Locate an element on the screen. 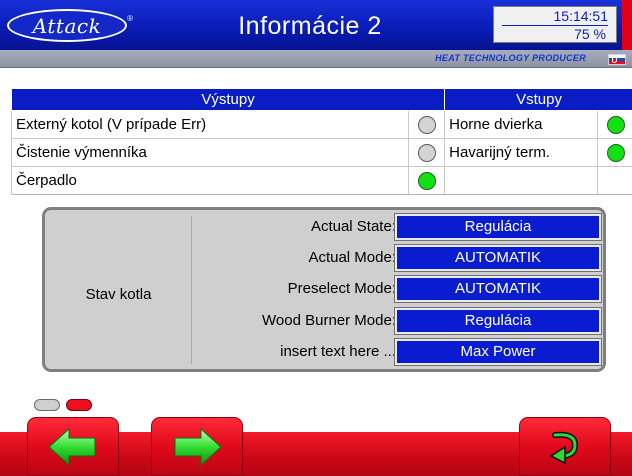 Image resolution: width=632 pixels, height=476 pixels. state-row: Actual Mode: AUTOMATIK is located at coordinates (400, 258).